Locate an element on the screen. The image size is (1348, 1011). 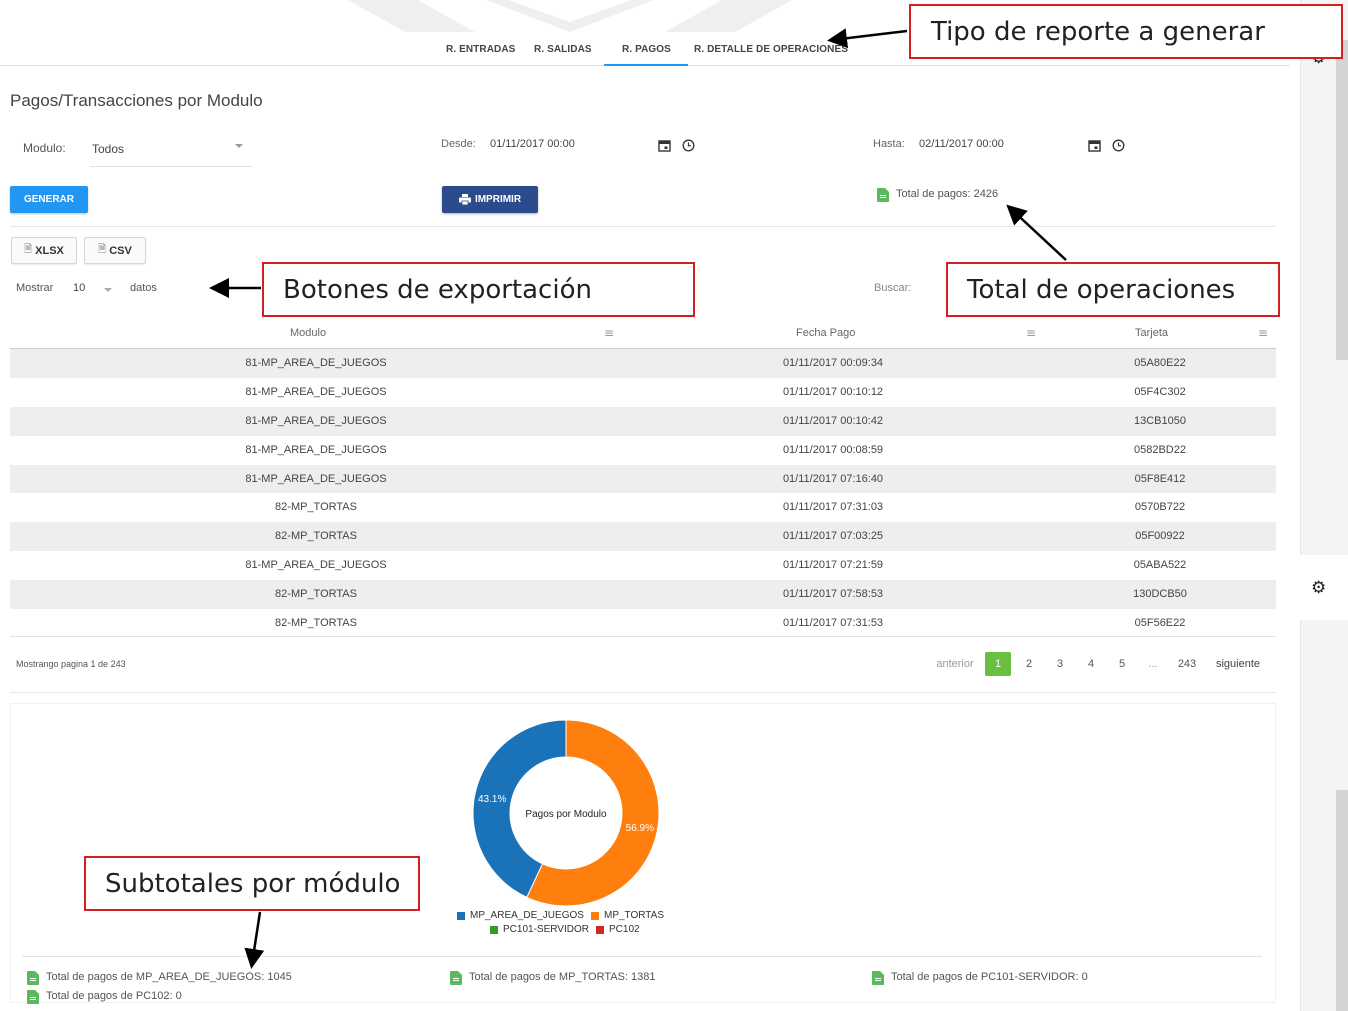
arrow-to-tabs is located at coordinates (867, 38).